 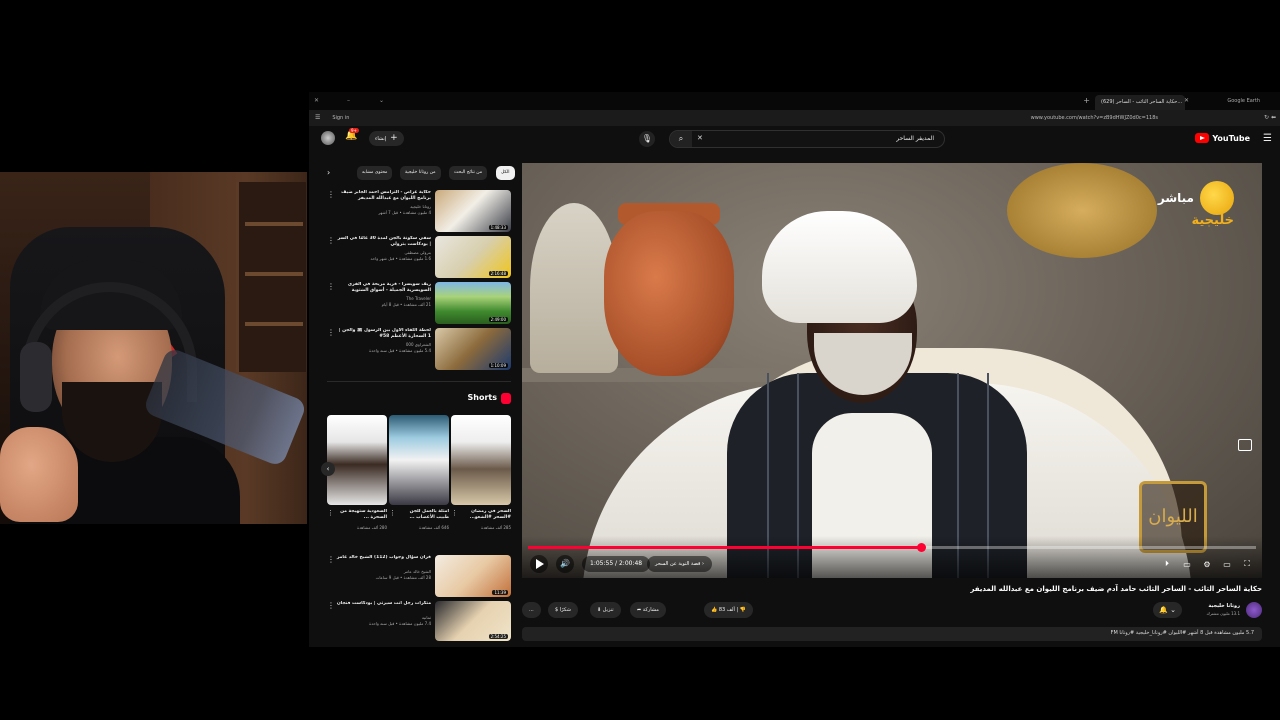 What do you see at coordinates (647, 139) in the screenshot?
I see `voice-search-icon: 🎙` at bounding box center [647, 139].